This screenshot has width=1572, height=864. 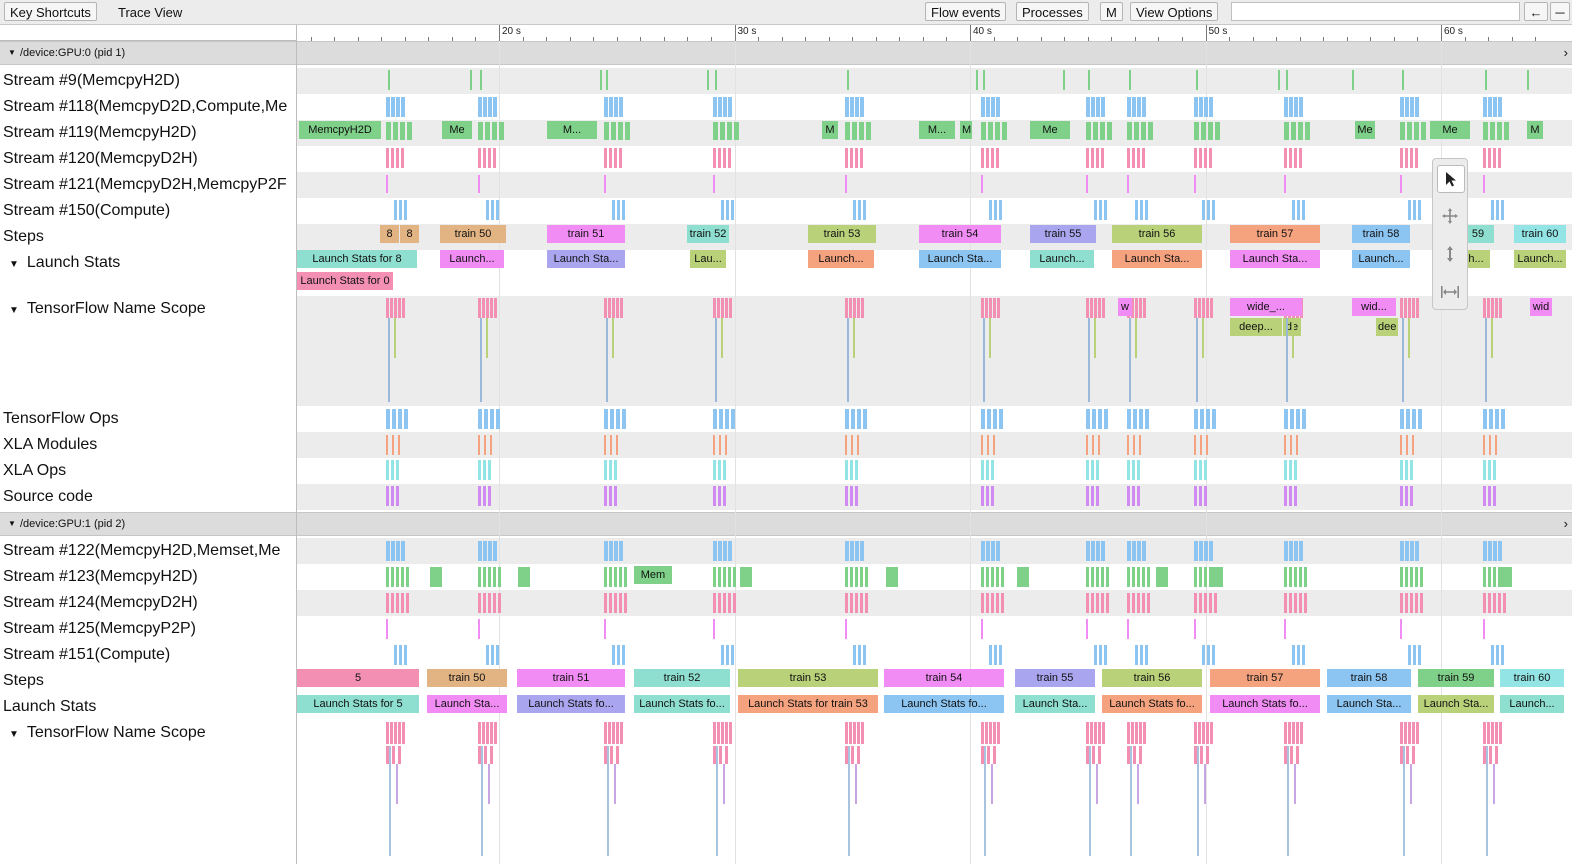 I want to click on track-label-text: Stream #118(MemcpyD2D,Compute,Me, so click(x=145, y=106).